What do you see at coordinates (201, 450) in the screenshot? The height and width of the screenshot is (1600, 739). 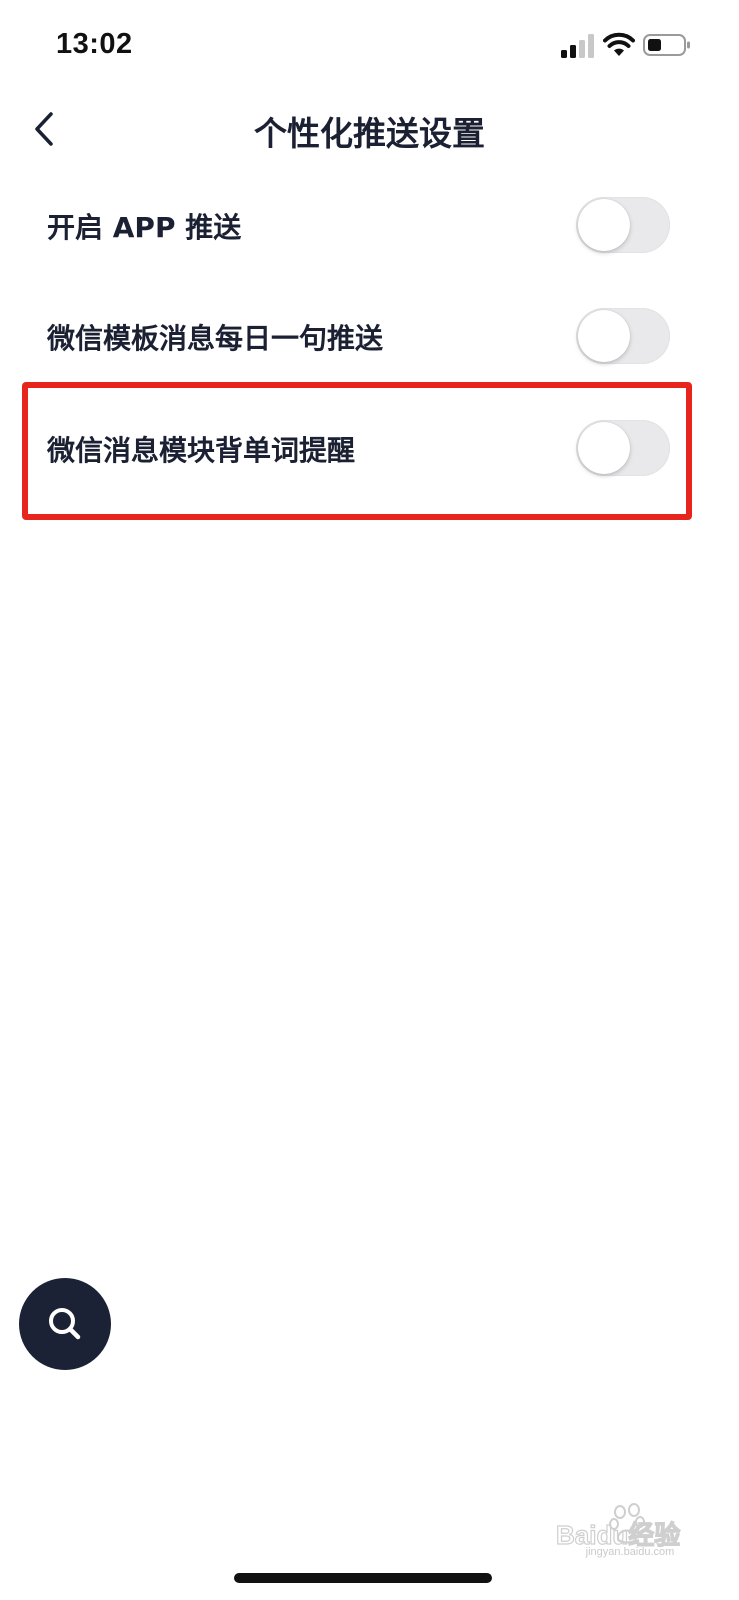 I see `setting-label: 微信消息模块背单词提醒` at bounding box center [201, 450].